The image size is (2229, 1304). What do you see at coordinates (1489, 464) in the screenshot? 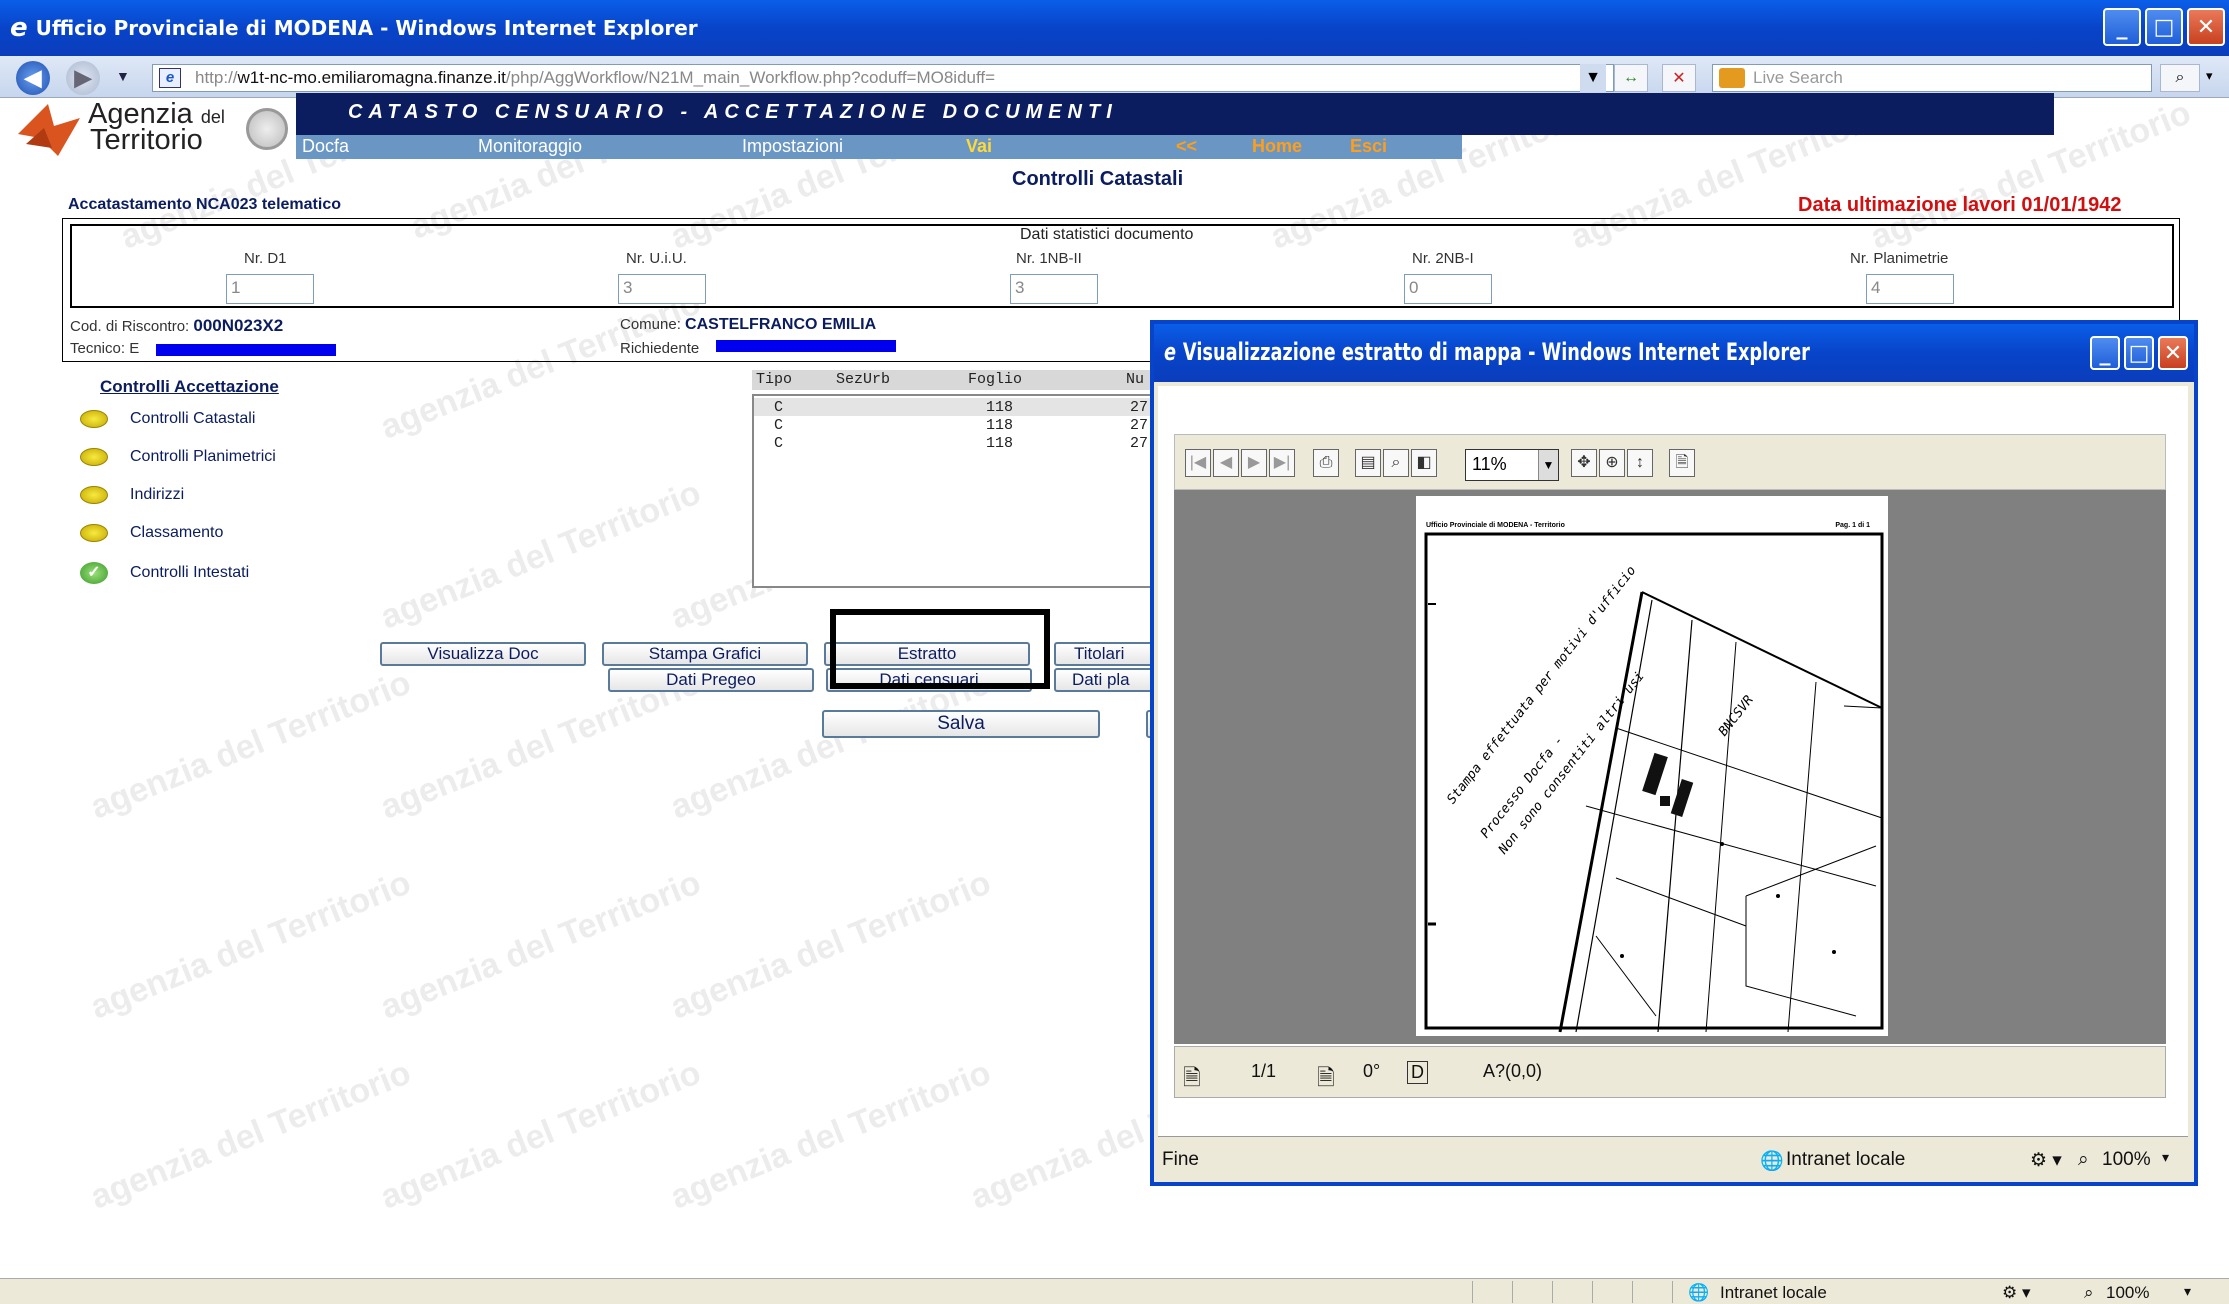
I see `zoom-value: 11%` at bounding box center [1489, 464].